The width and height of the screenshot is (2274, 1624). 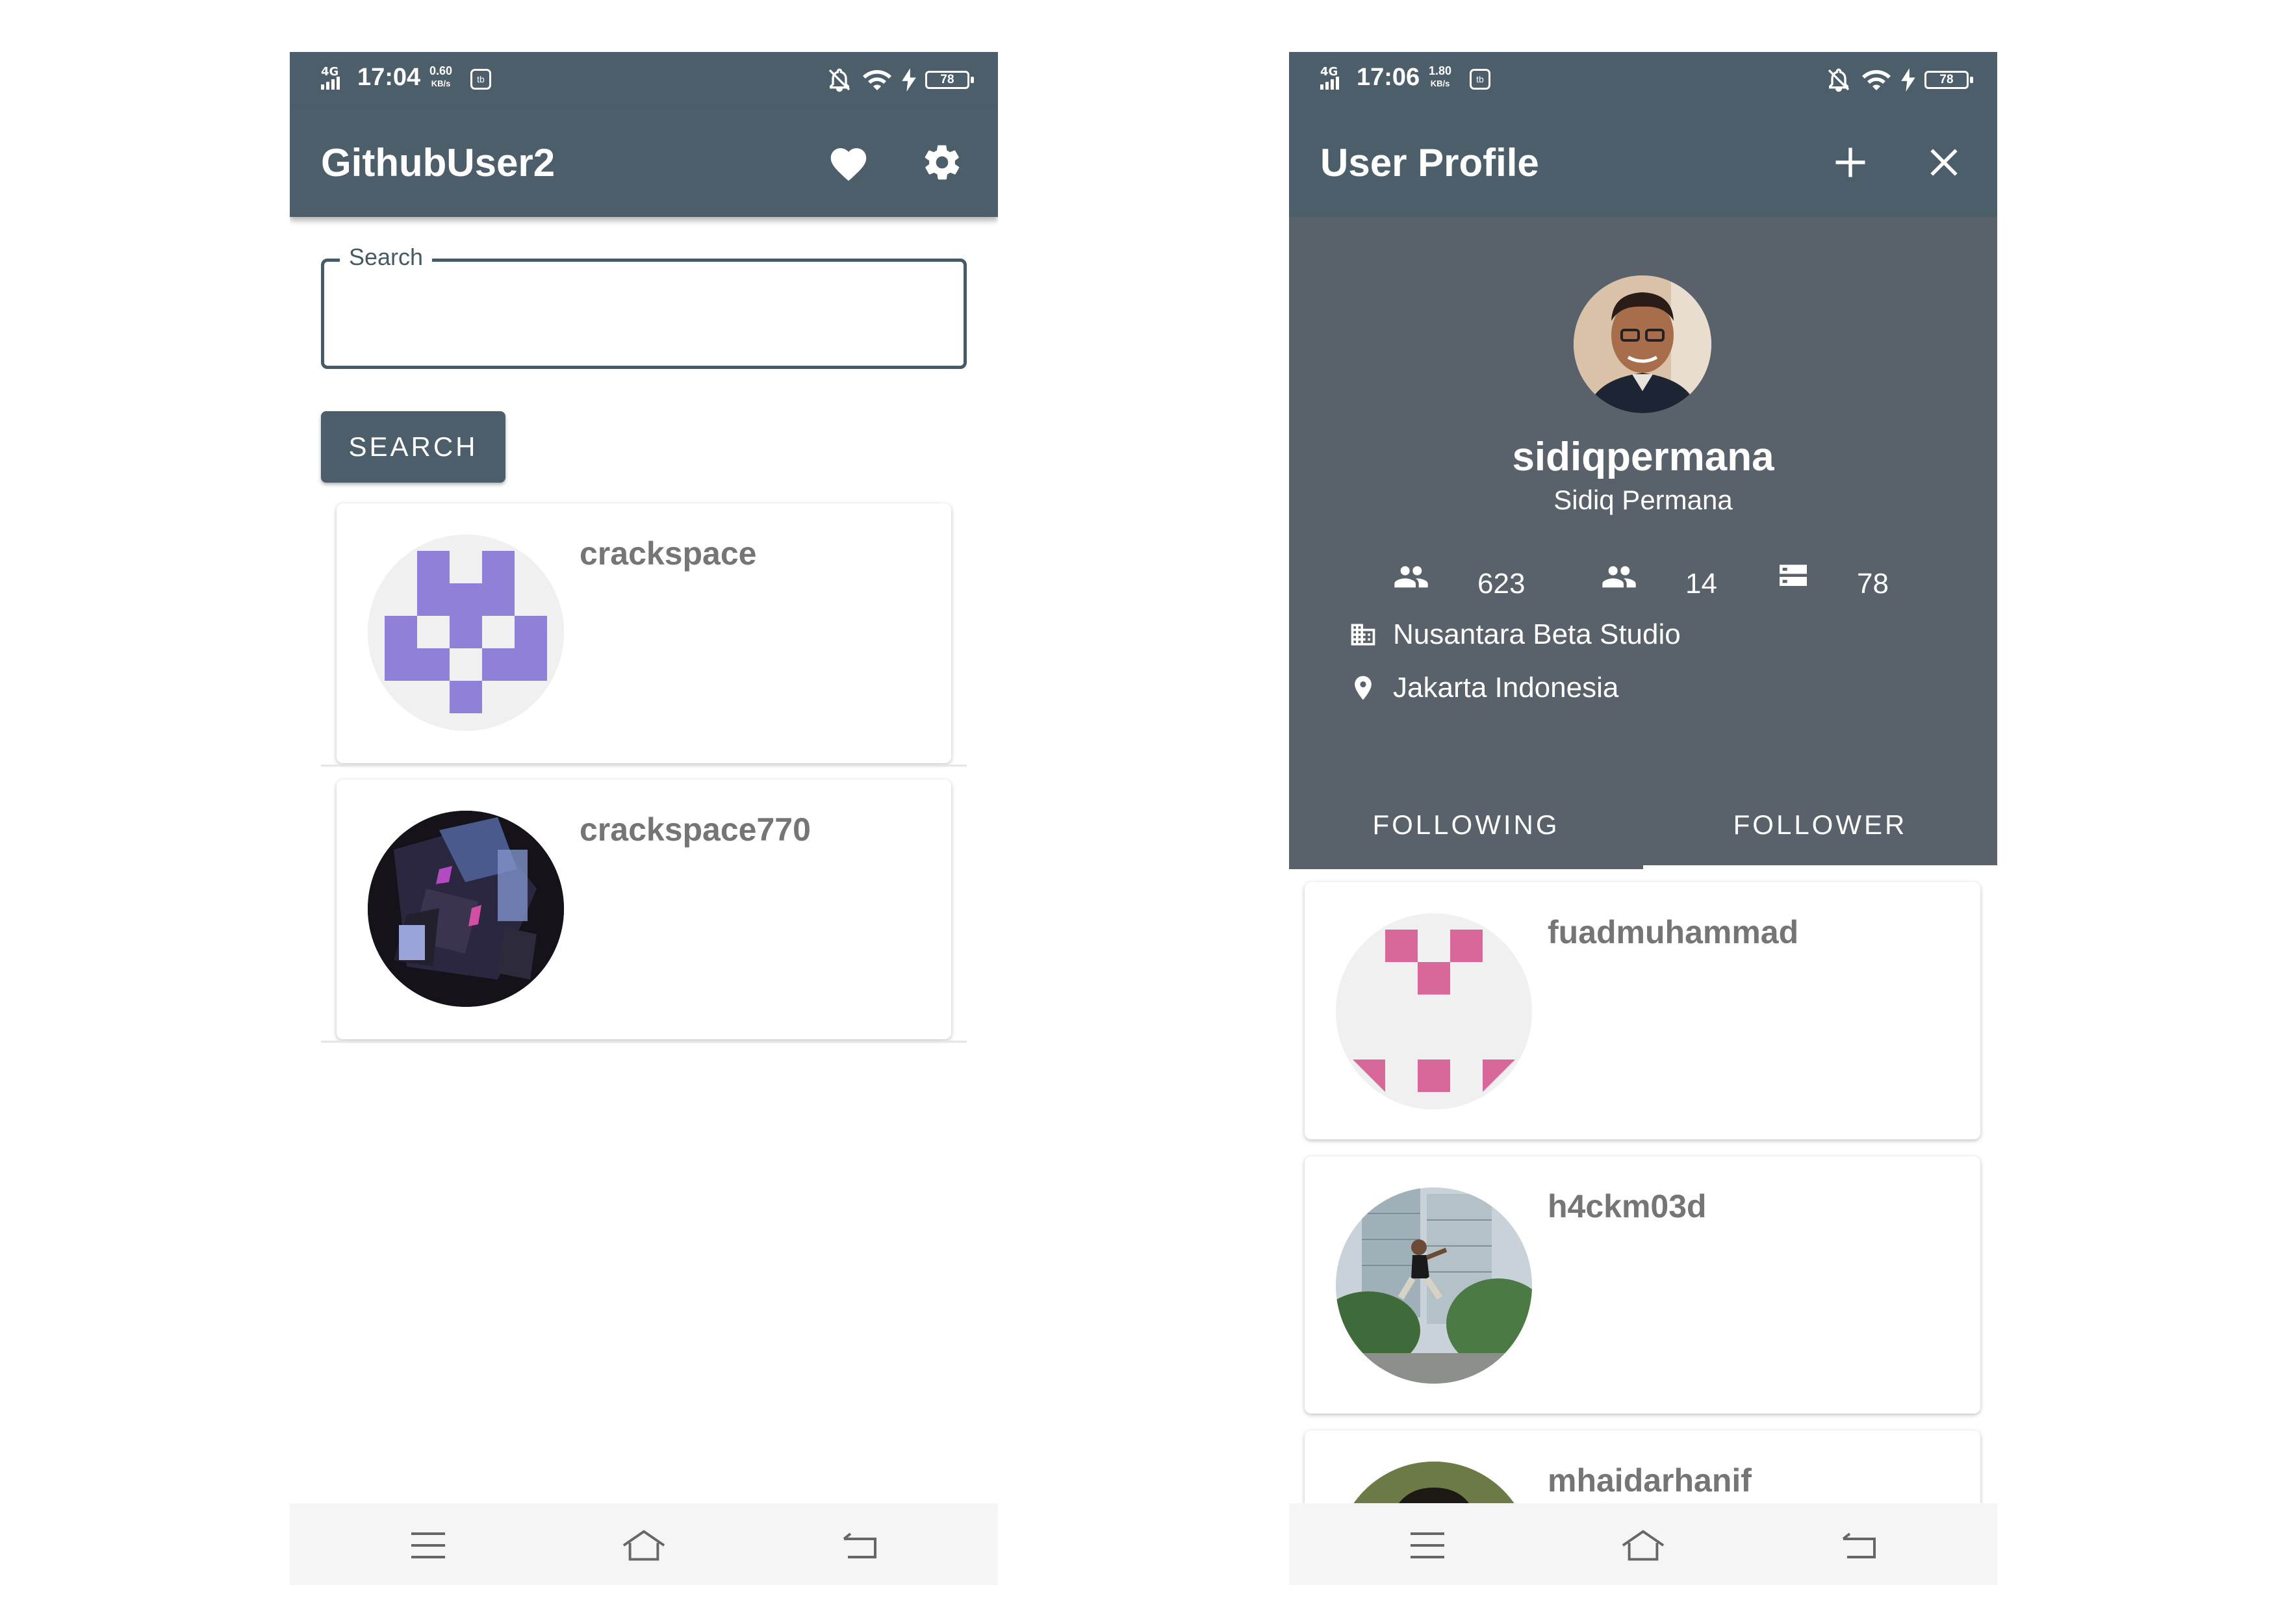 What do you see at coordinates (438, 162) in the screenshot?
I see `app-title: GithubUser2` at bounding box center [438, 162].